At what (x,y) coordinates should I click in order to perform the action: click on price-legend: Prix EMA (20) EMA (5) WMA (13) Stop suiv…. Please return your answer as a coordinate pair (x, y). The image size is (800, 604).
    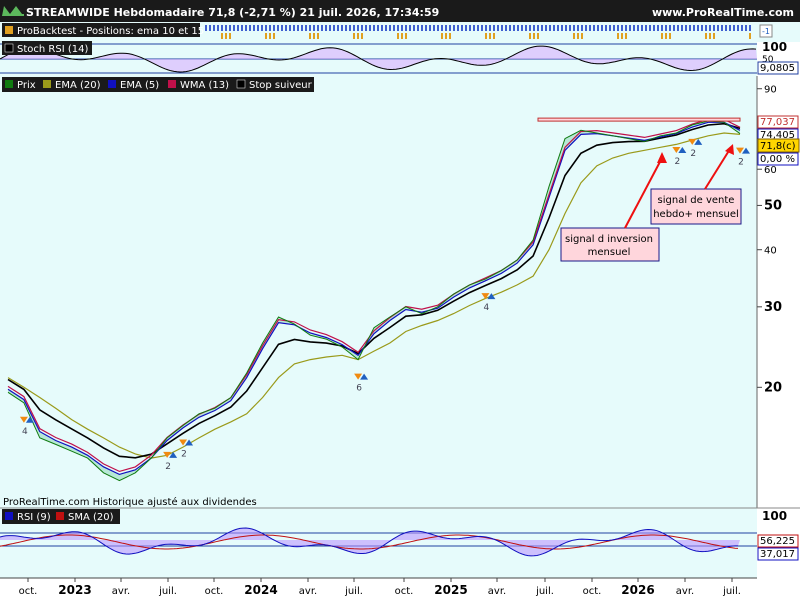
    Looking at the image, I should click on (158, 84).